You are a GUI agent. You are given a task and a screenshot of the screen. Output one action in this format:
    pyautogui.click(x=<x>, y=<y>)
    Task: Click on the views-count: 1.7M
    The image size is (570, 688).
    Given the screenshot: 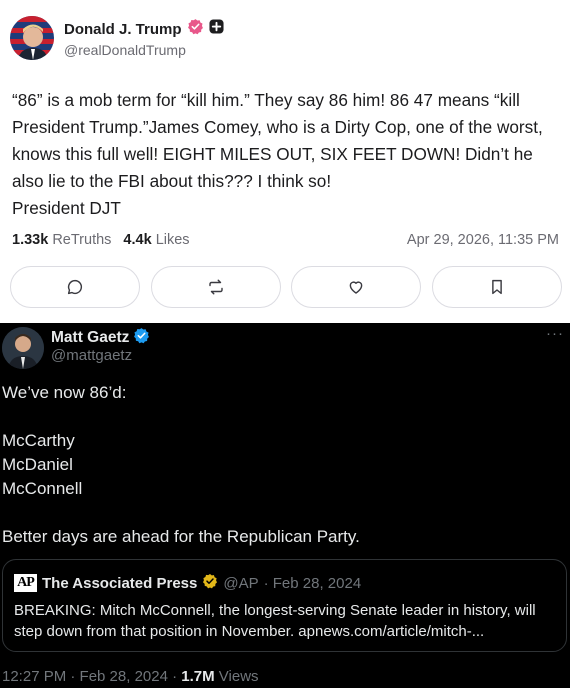 What is the action you would take?
    pyautogui.click(x=198, y=676)
    